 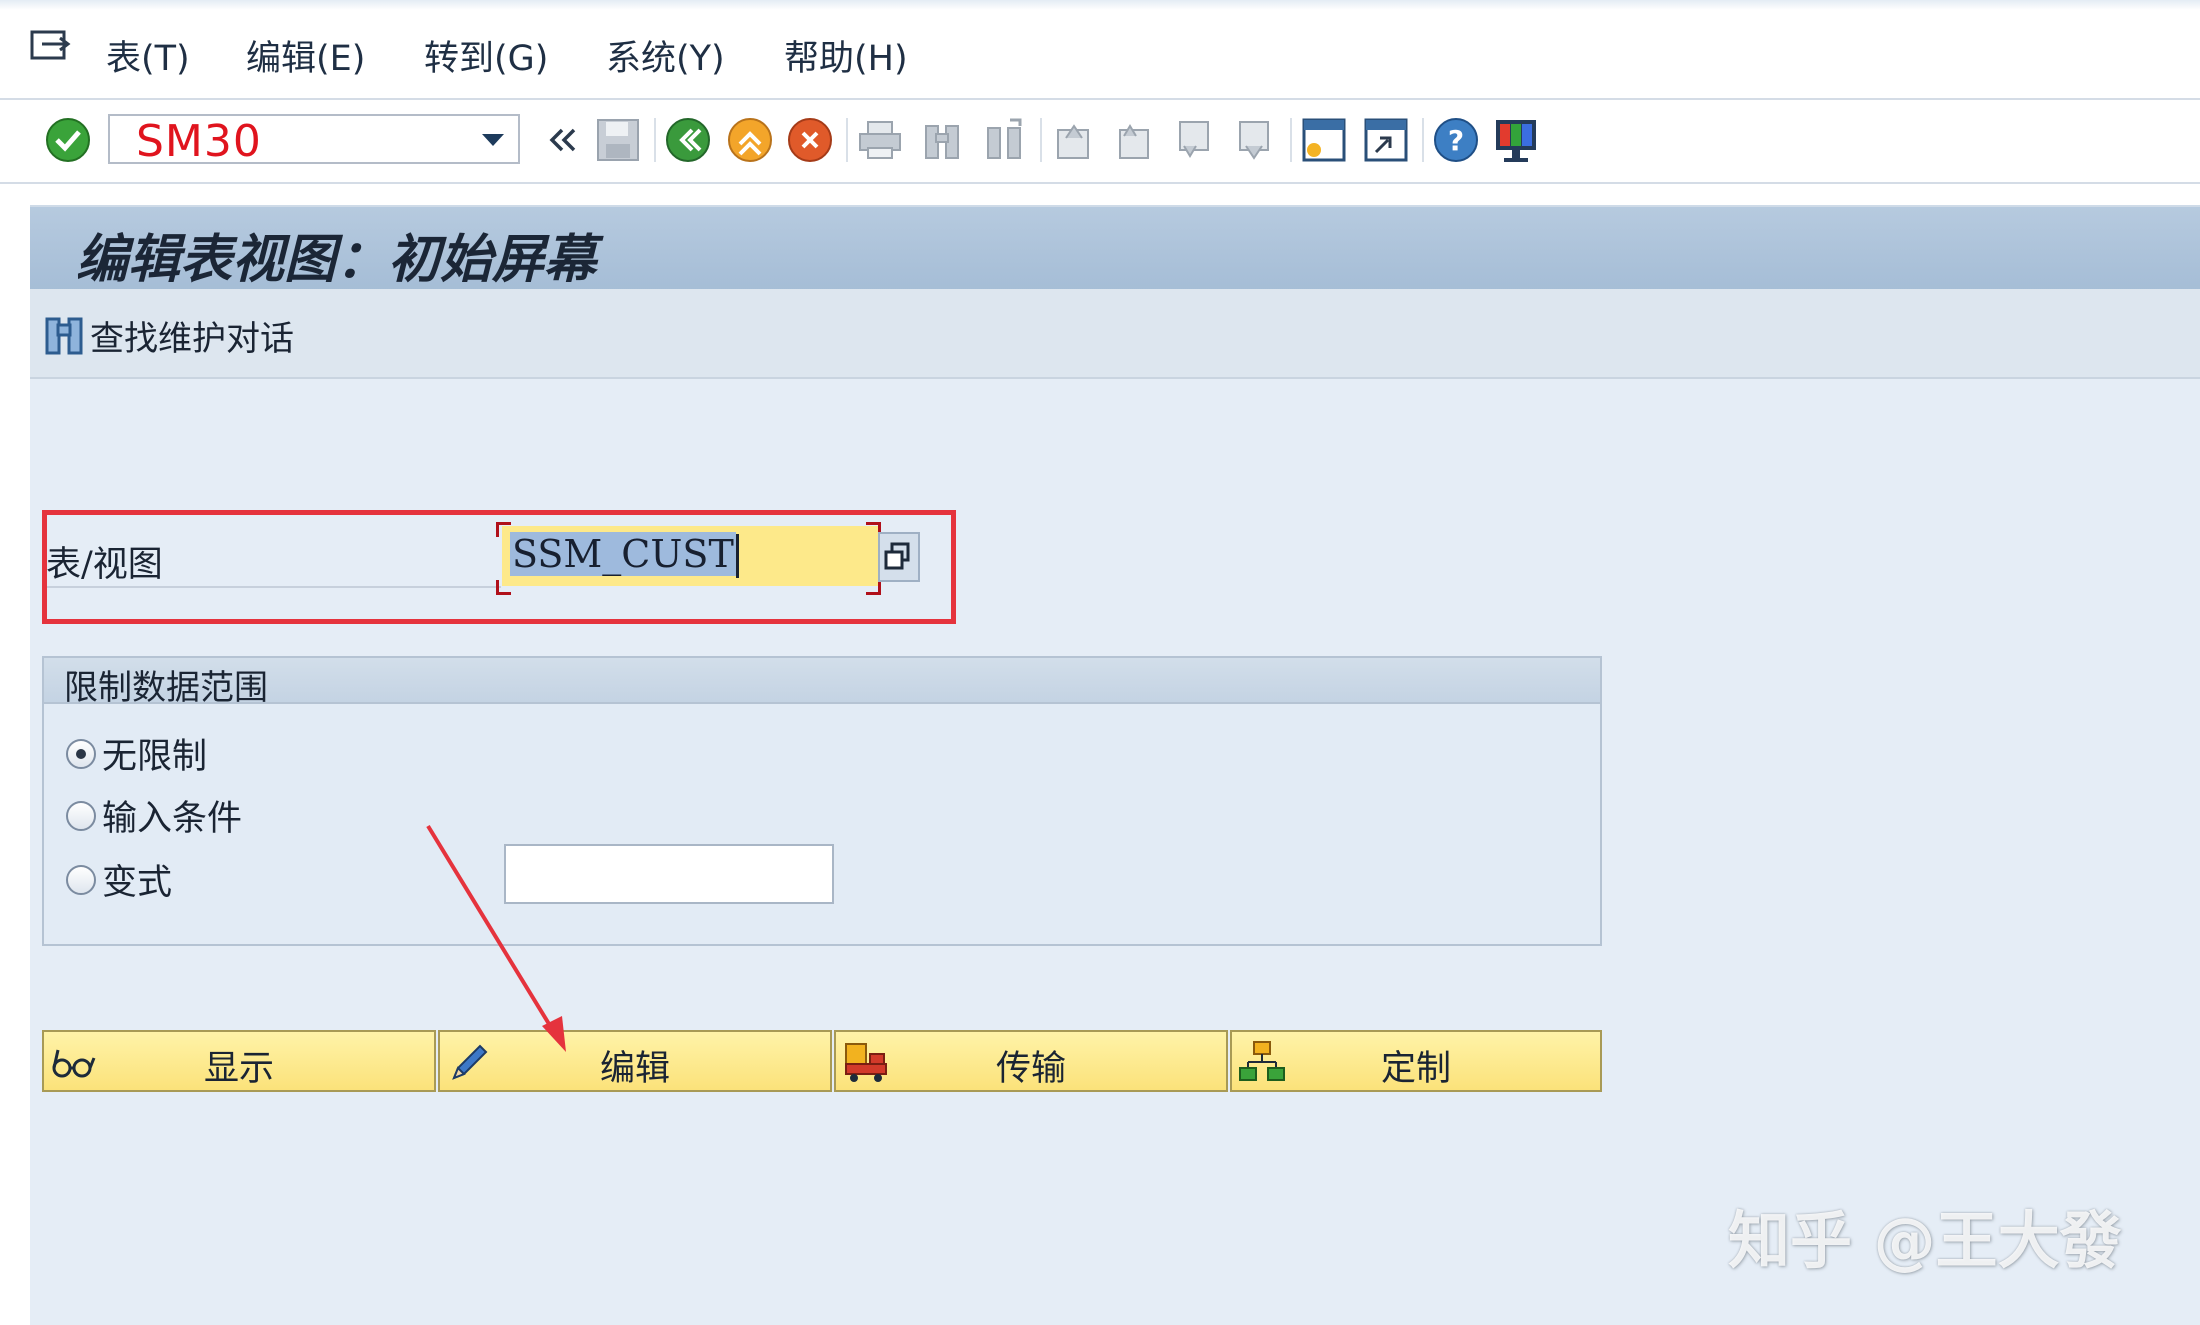 I want to click on collapse-icon, so click(x=564, y=140).